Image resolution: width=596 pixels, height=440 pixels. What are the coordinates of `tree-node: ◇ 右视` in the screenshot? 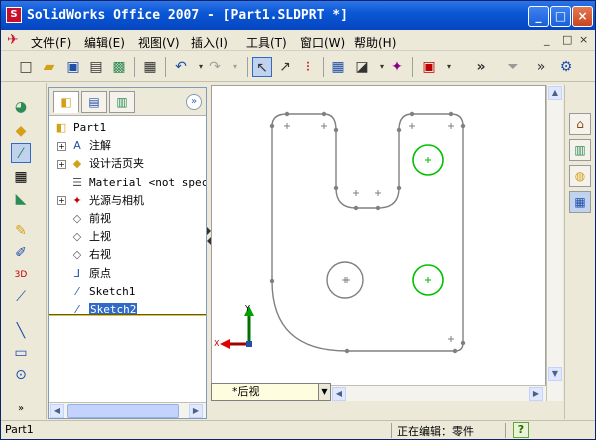 It's located at (84, 255).